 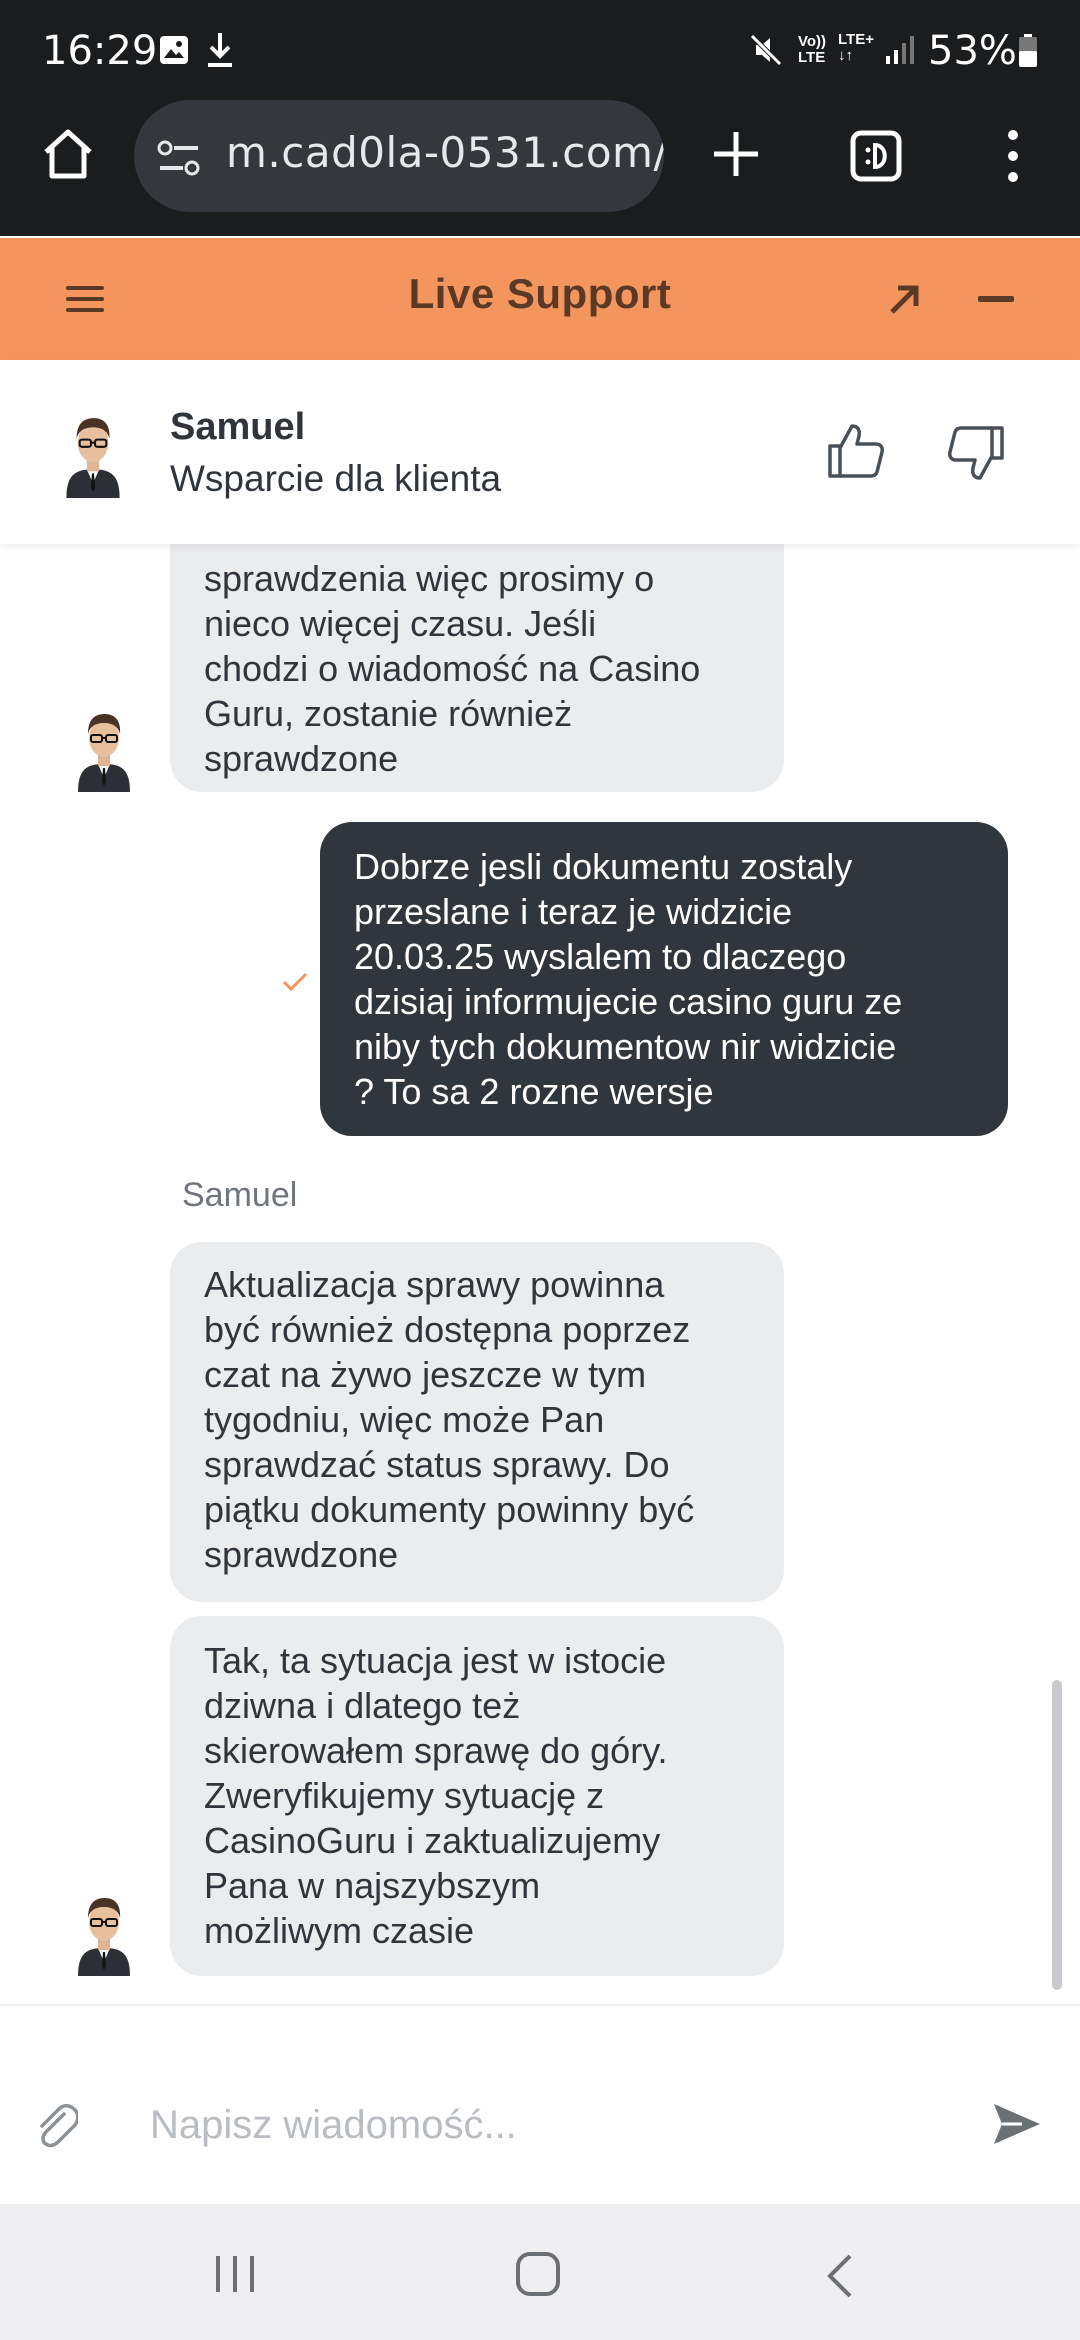 What do you see at coordinates (404, 1795) in the screenshot?
I see `message-line: Zweryfikujemy sytuację z` at bounding box center [404, 1795].